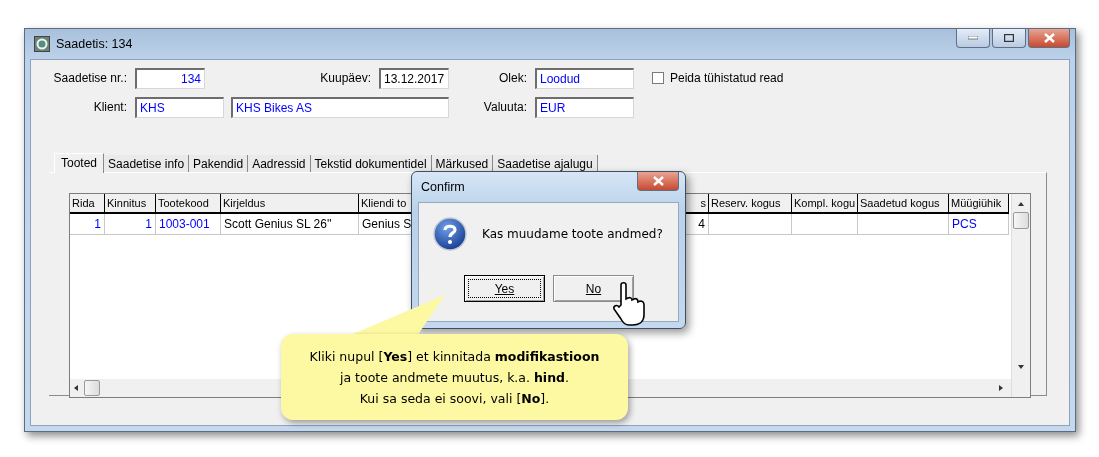 This screenshot has height=457, width=1099. I want to click on tab: Pakendid, so click(219, 163).